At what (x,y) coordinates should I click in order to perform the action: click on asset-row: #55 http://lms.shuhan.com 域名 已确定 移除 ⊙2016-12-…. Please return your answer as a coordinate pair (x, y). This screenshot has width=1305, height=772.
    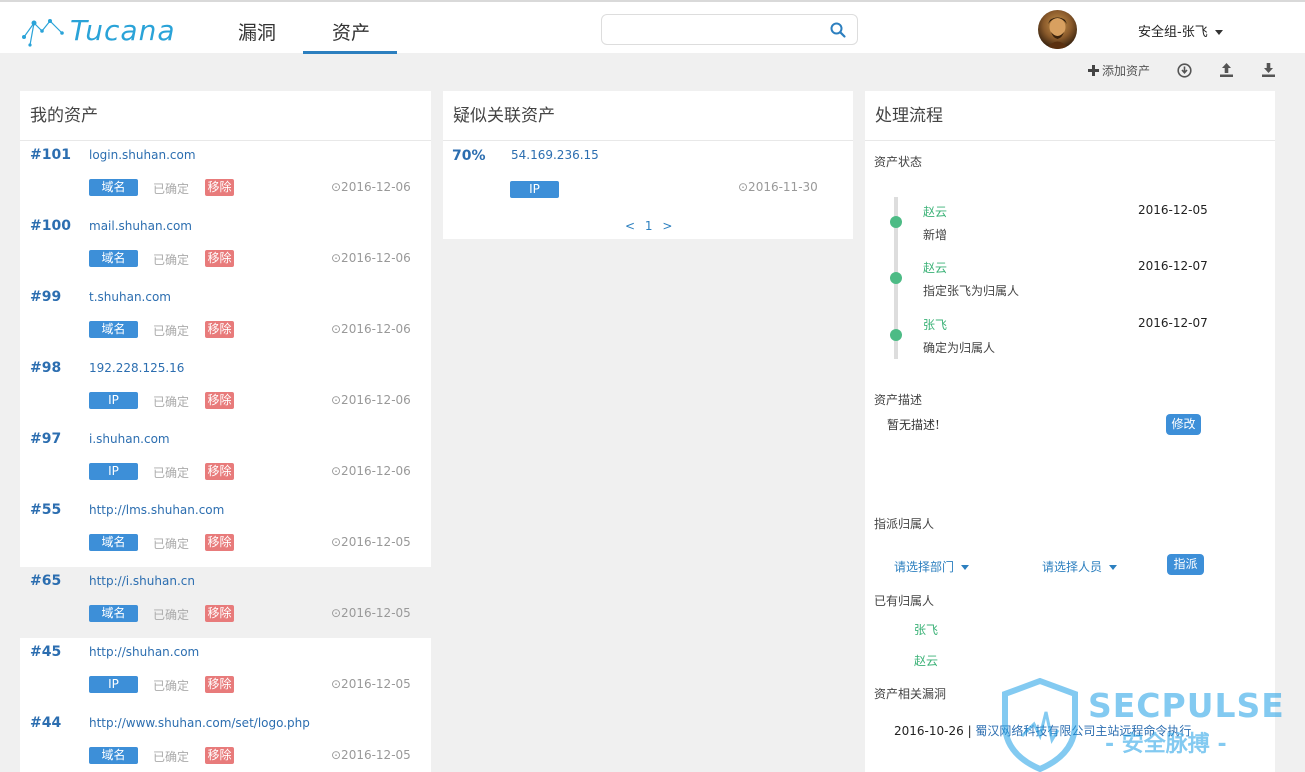
    Looking at the image, I should click on (225, 531).